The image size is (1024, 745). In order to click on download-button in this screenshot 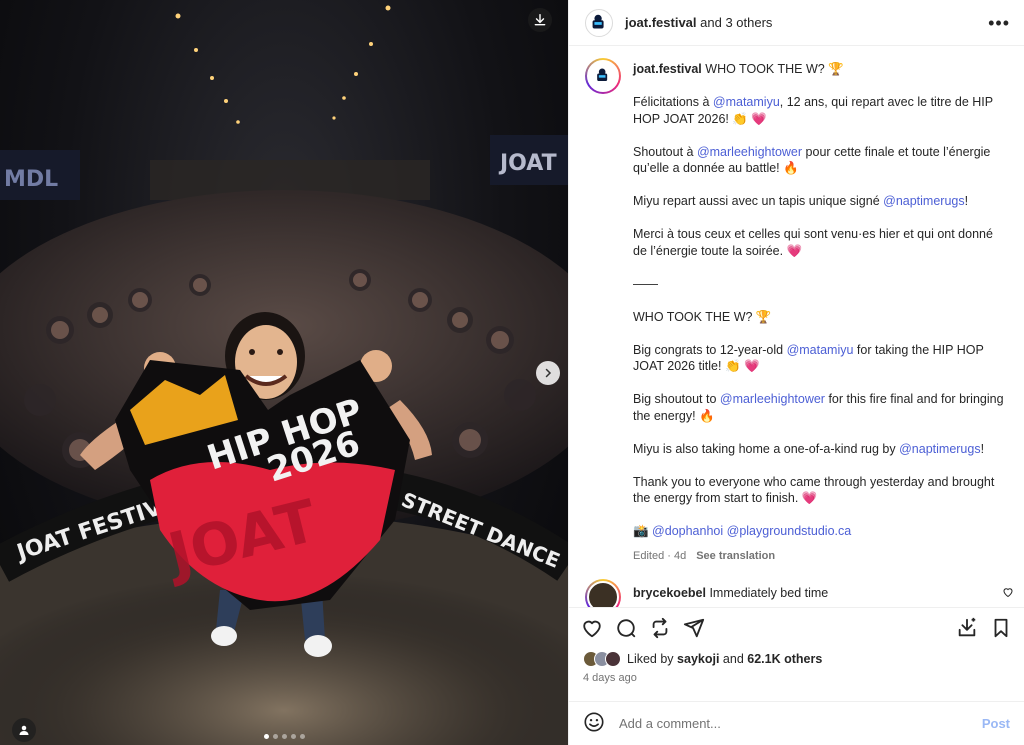, I will do `click(540, 20)`.